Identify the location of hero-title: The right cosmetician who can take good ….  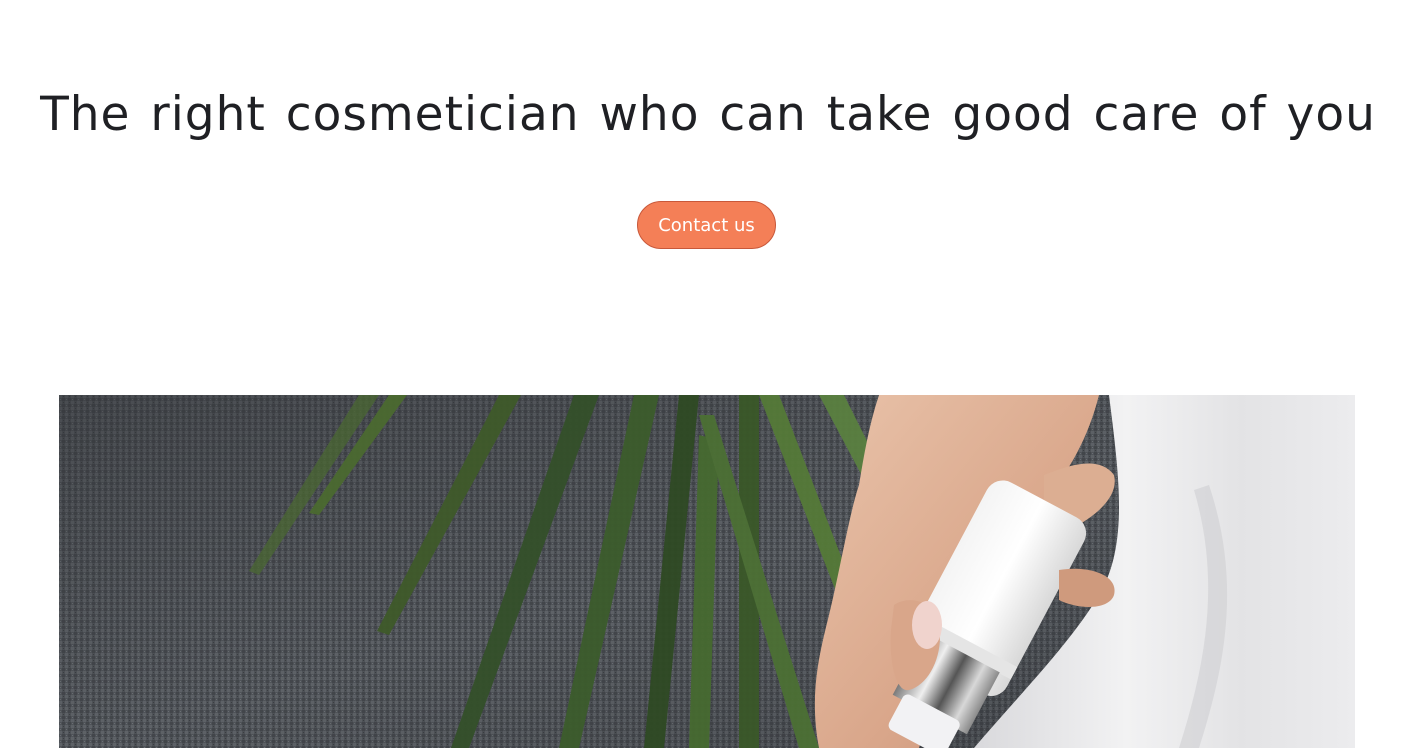
(708, 114).